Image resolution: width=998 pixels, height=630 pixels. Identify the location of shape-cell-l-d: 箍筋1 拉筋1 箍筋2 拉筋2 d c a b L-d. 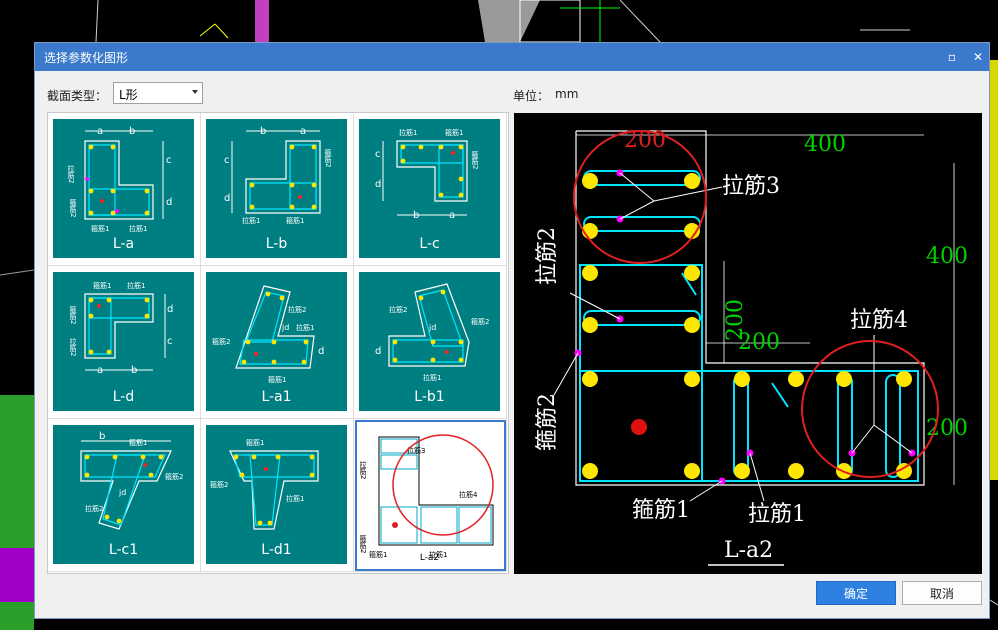
(124, 342).